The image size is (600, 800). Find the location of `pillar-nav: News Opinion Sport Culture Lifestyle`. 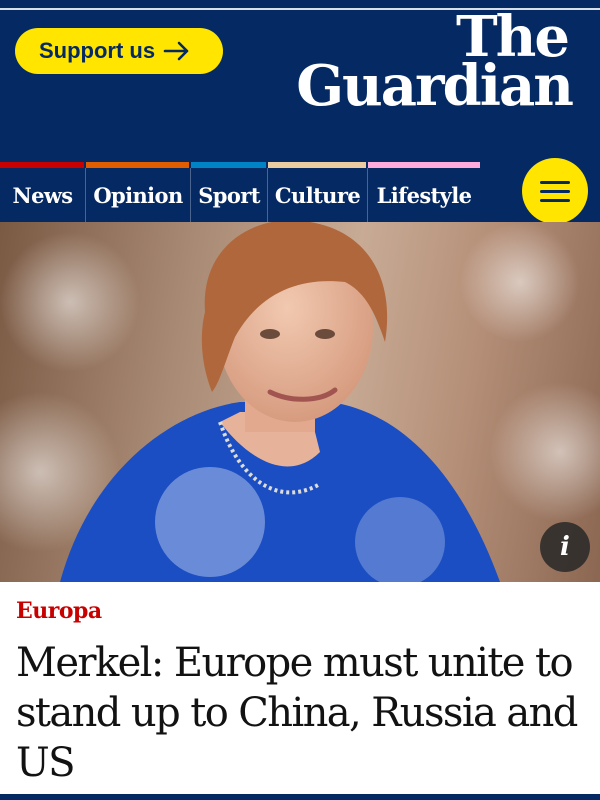

pillar-nav: News Opinion Sport Culture Lifestyle is located at coordinates (260, 195).